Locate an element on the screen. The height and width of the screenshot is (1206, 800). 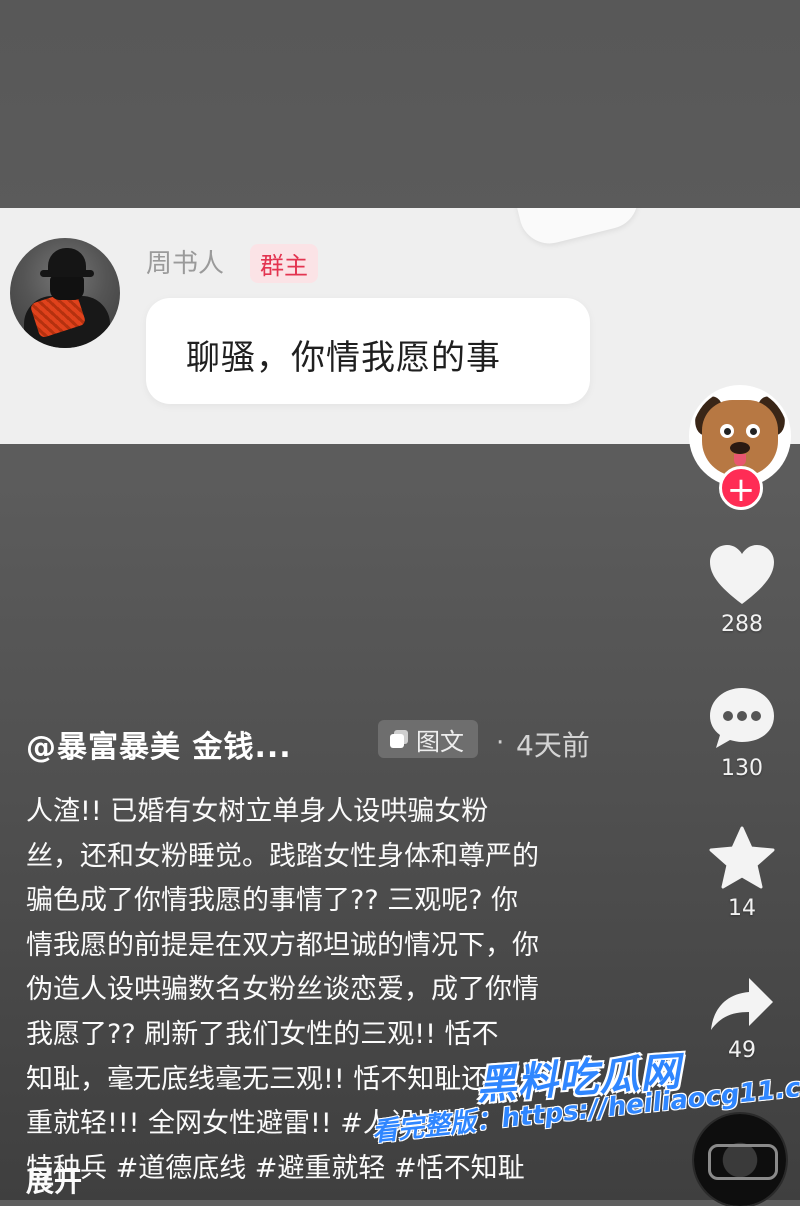
share-count: 49 is located at coordinates (742, 1050).